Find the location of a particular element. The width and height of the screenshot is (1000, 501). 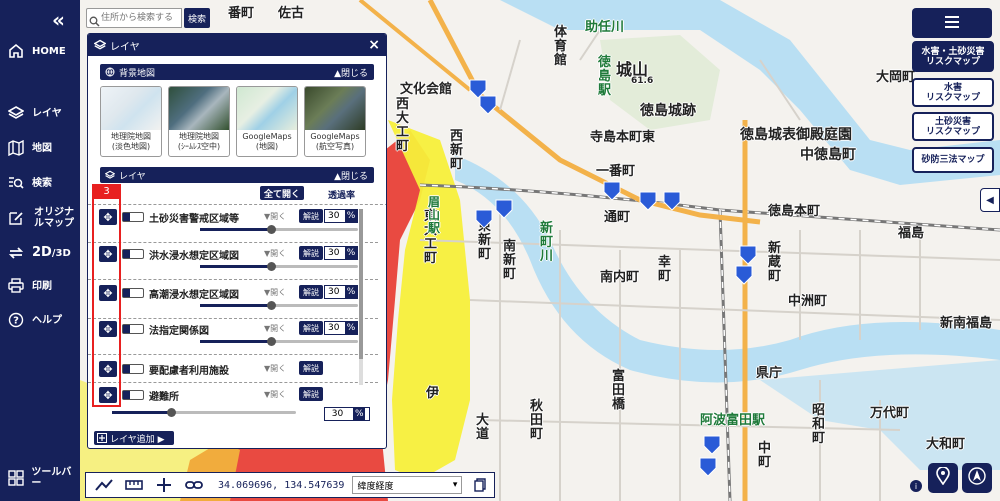

sidebar-item-layers: レイヤ is located at coordinates (43, 113).